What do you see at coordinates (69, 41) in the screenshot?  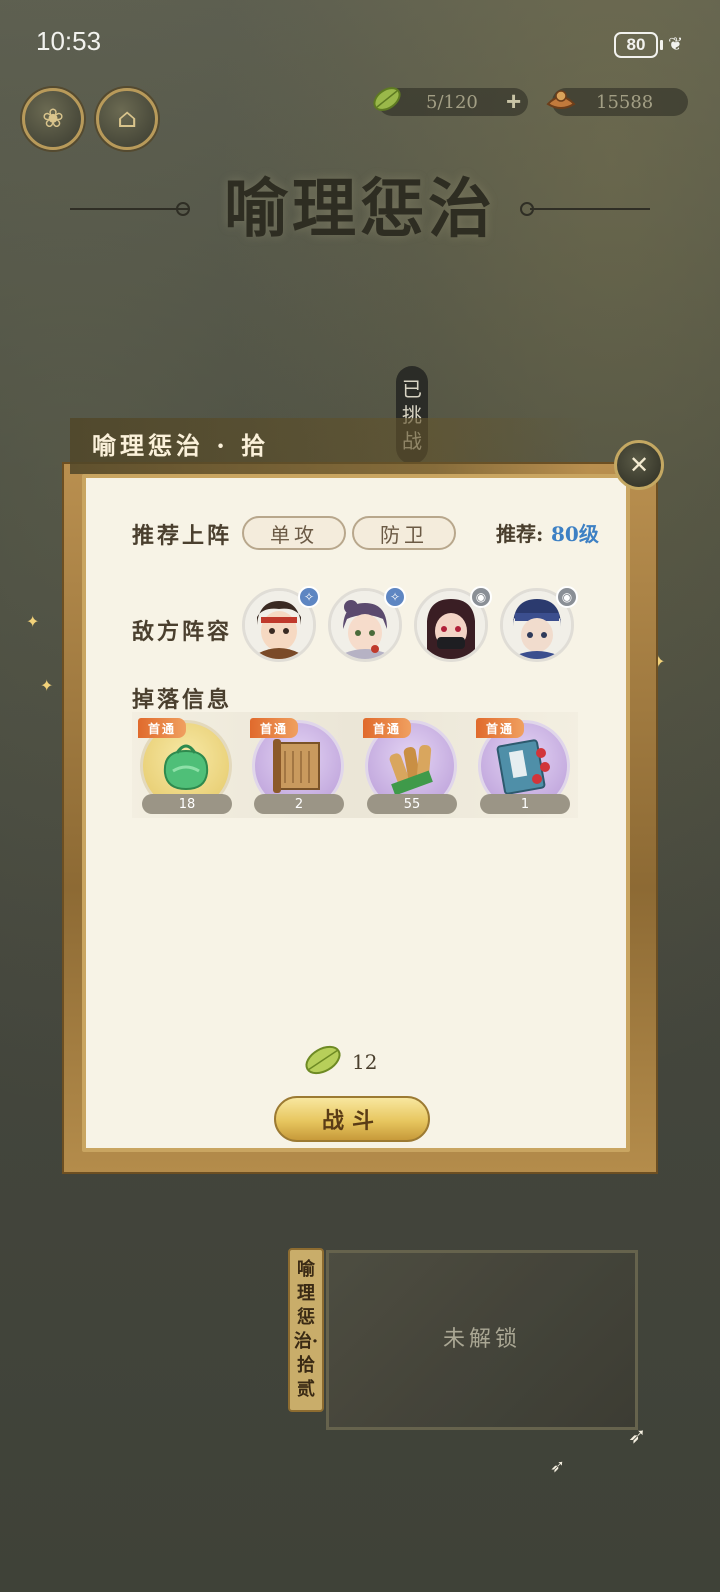 I see `status-time: 10:53` at bounding box center [69, 41].